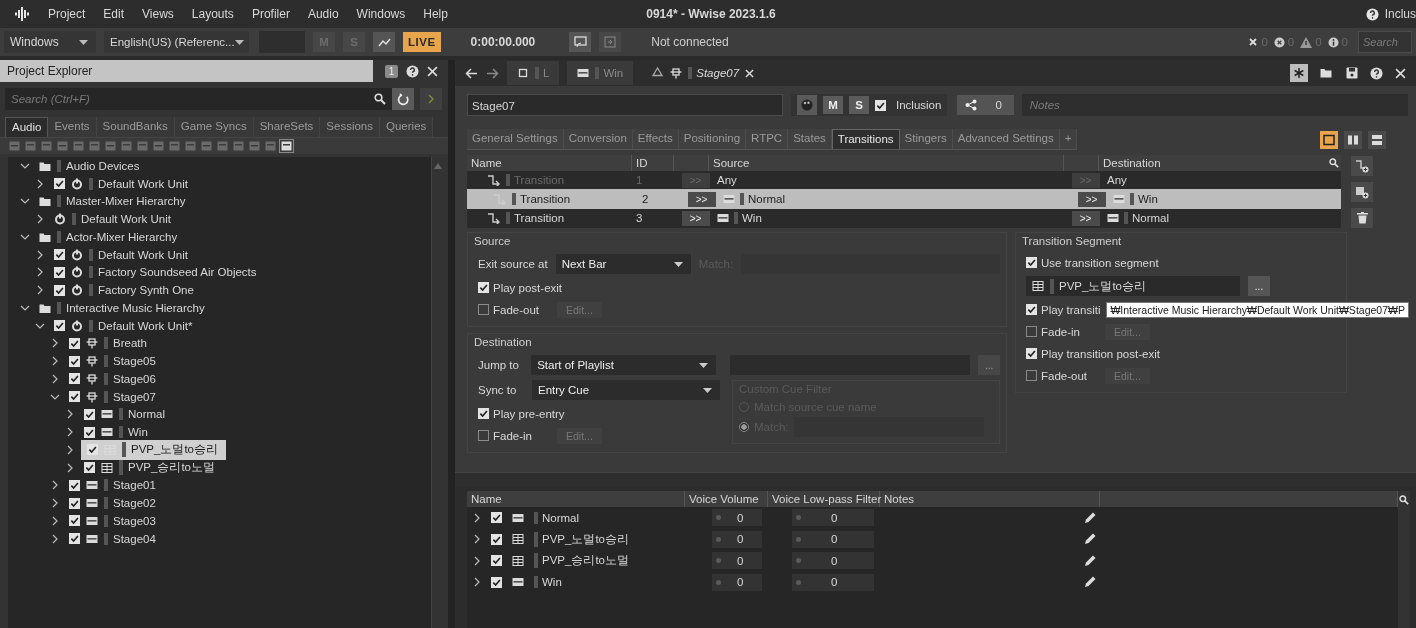  I want to click on tree-item: Stage02, so click(112, 503).